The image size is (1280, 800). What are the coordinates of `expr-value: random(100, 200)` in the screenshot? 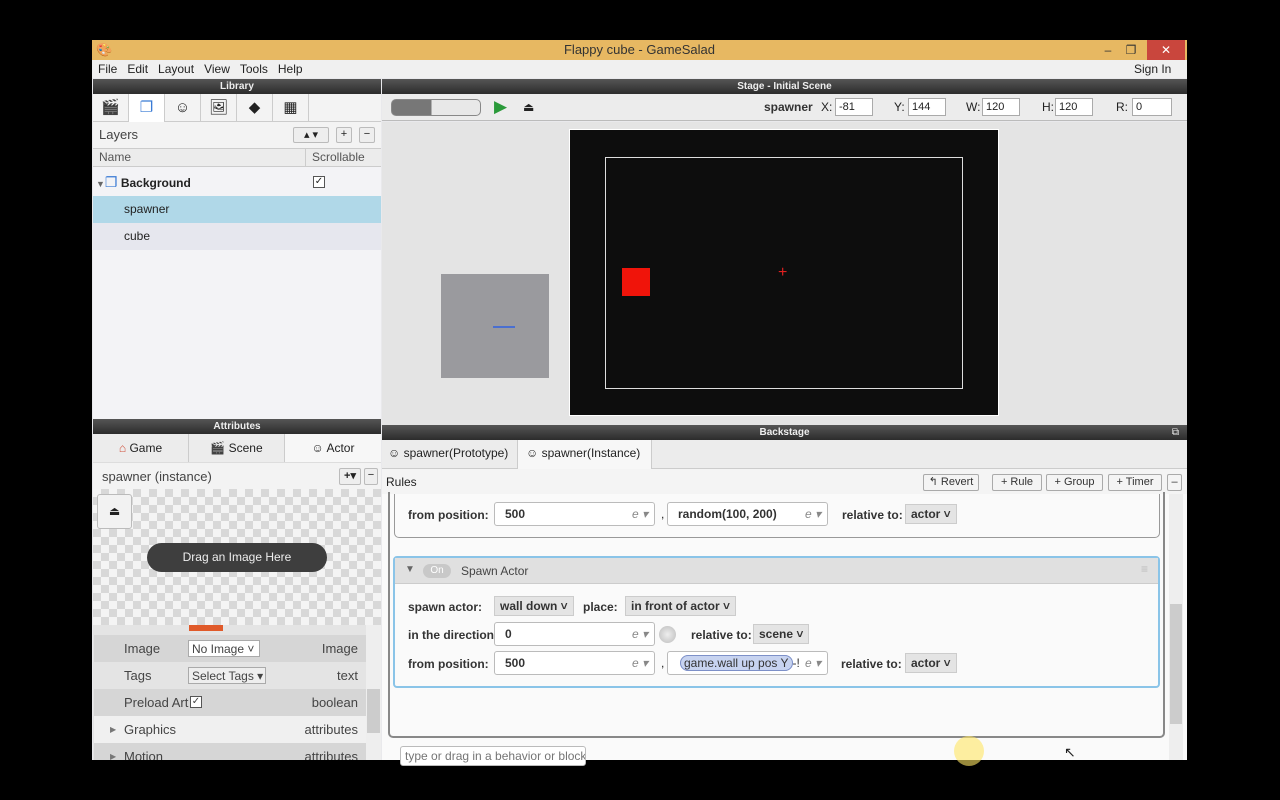 It's located at (727, 514).